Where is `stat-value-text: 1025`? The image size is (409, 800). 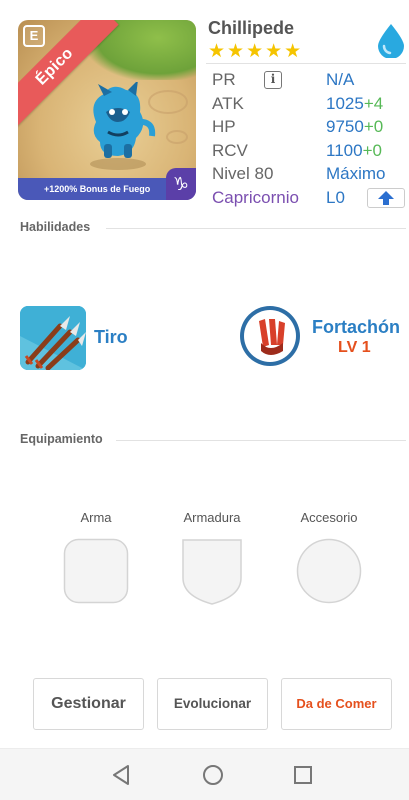
stat-value-text: 1025 is located at coordinates (345, 103).